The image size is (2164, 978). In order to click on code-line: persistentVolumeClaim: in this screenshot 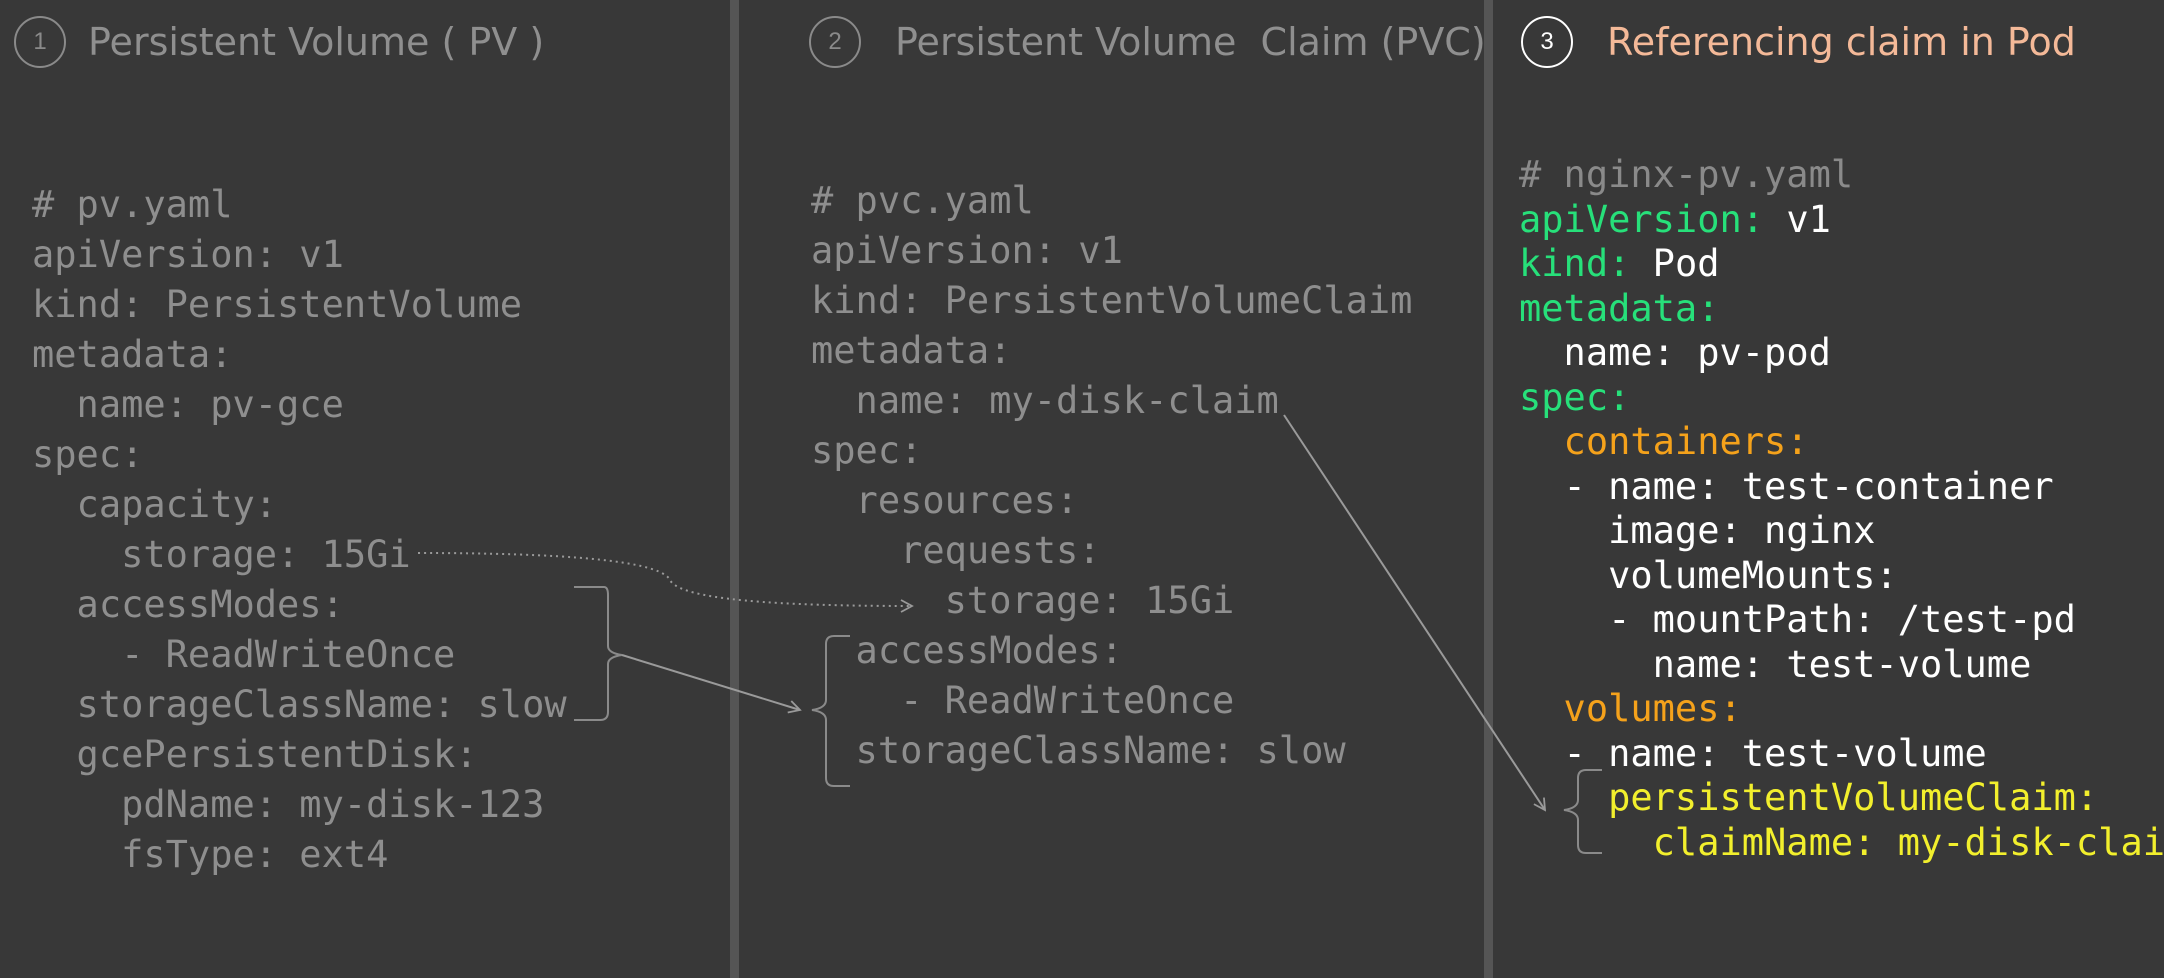, I will do `click(1808, 797)`.